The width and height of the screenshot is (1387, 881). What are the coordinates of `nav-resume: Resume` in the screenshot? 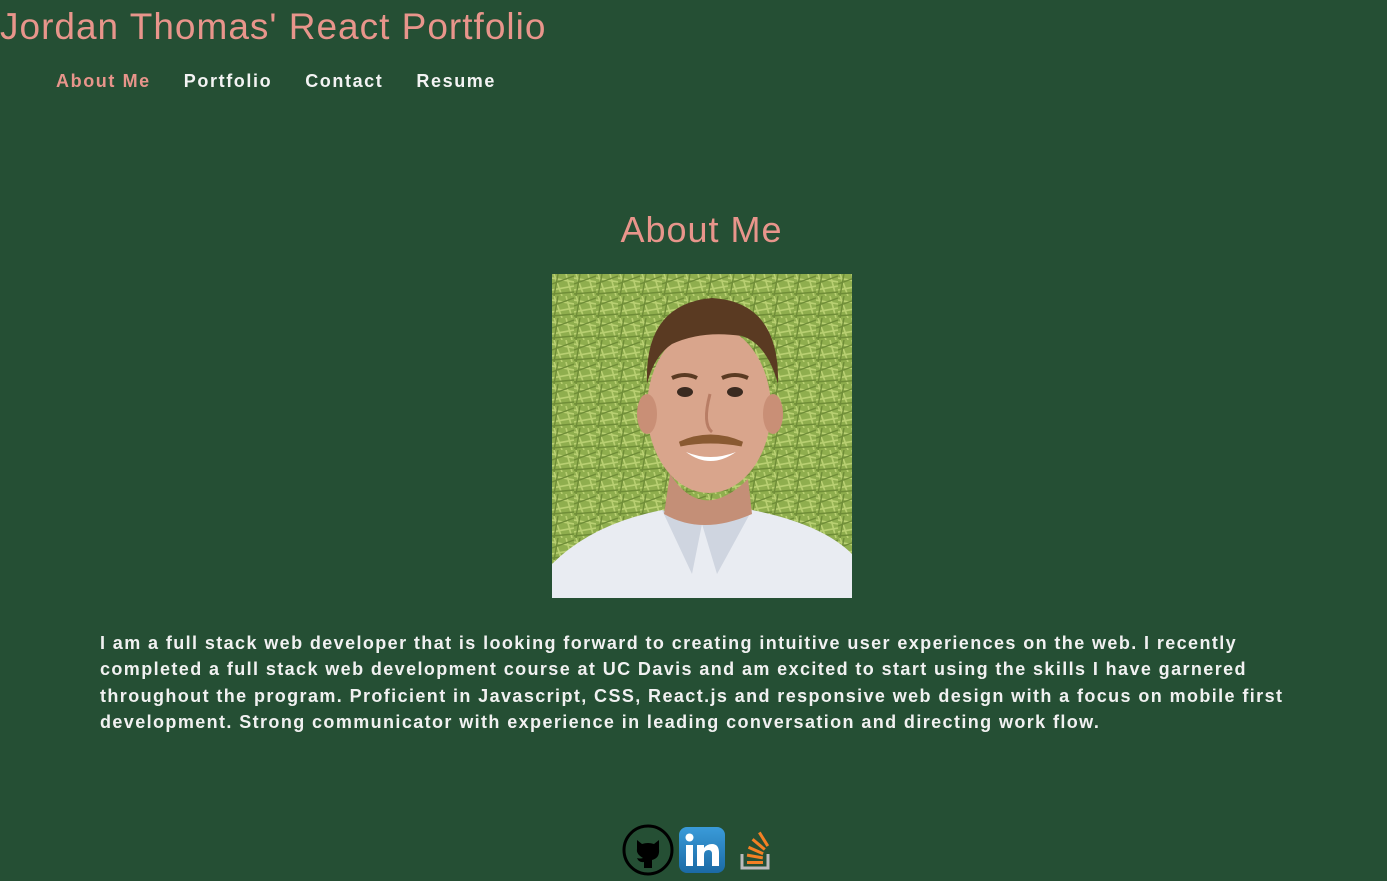 It's located at (456, 81).